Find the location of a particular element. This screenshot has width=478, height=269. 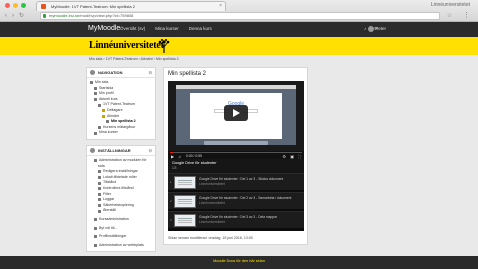

navigation-icon is located at coordinates (92, 72).